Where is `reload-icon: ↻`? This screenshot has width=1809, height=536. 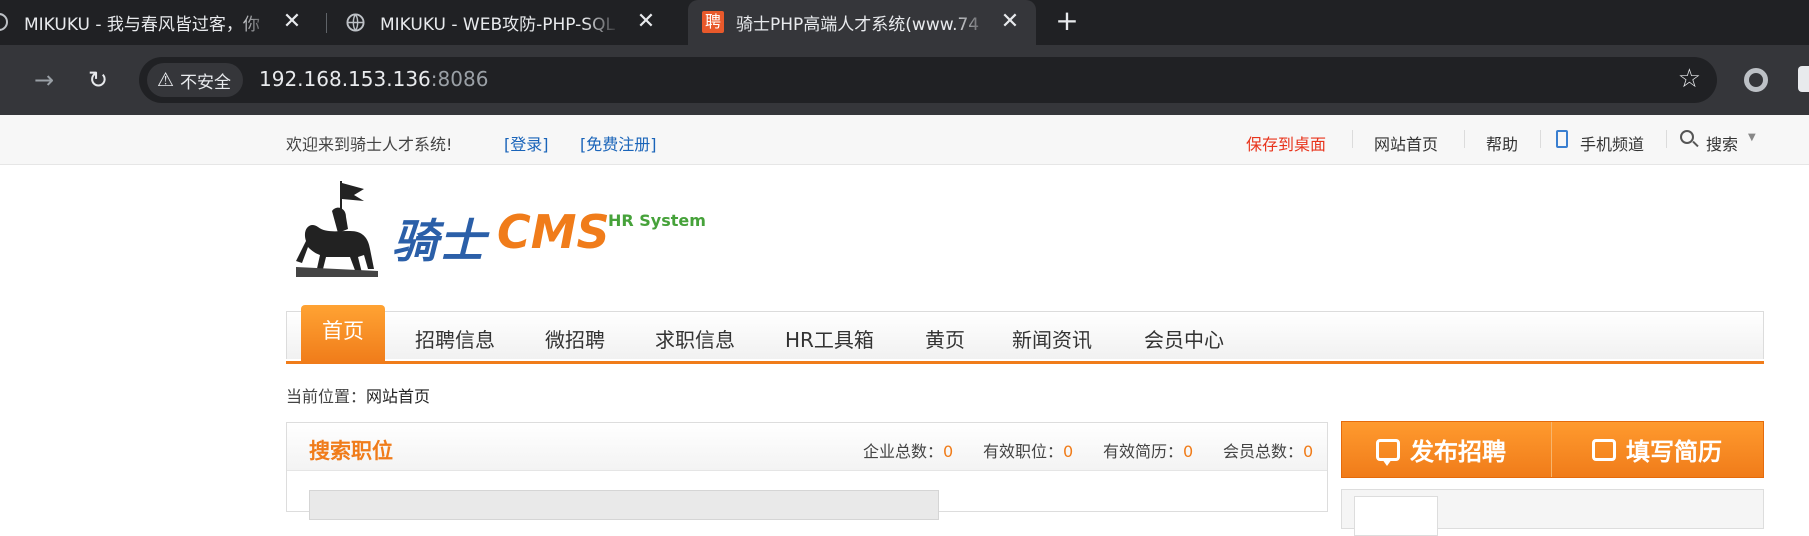 reload-icon: ↻ is located at coordinates (98, 80).